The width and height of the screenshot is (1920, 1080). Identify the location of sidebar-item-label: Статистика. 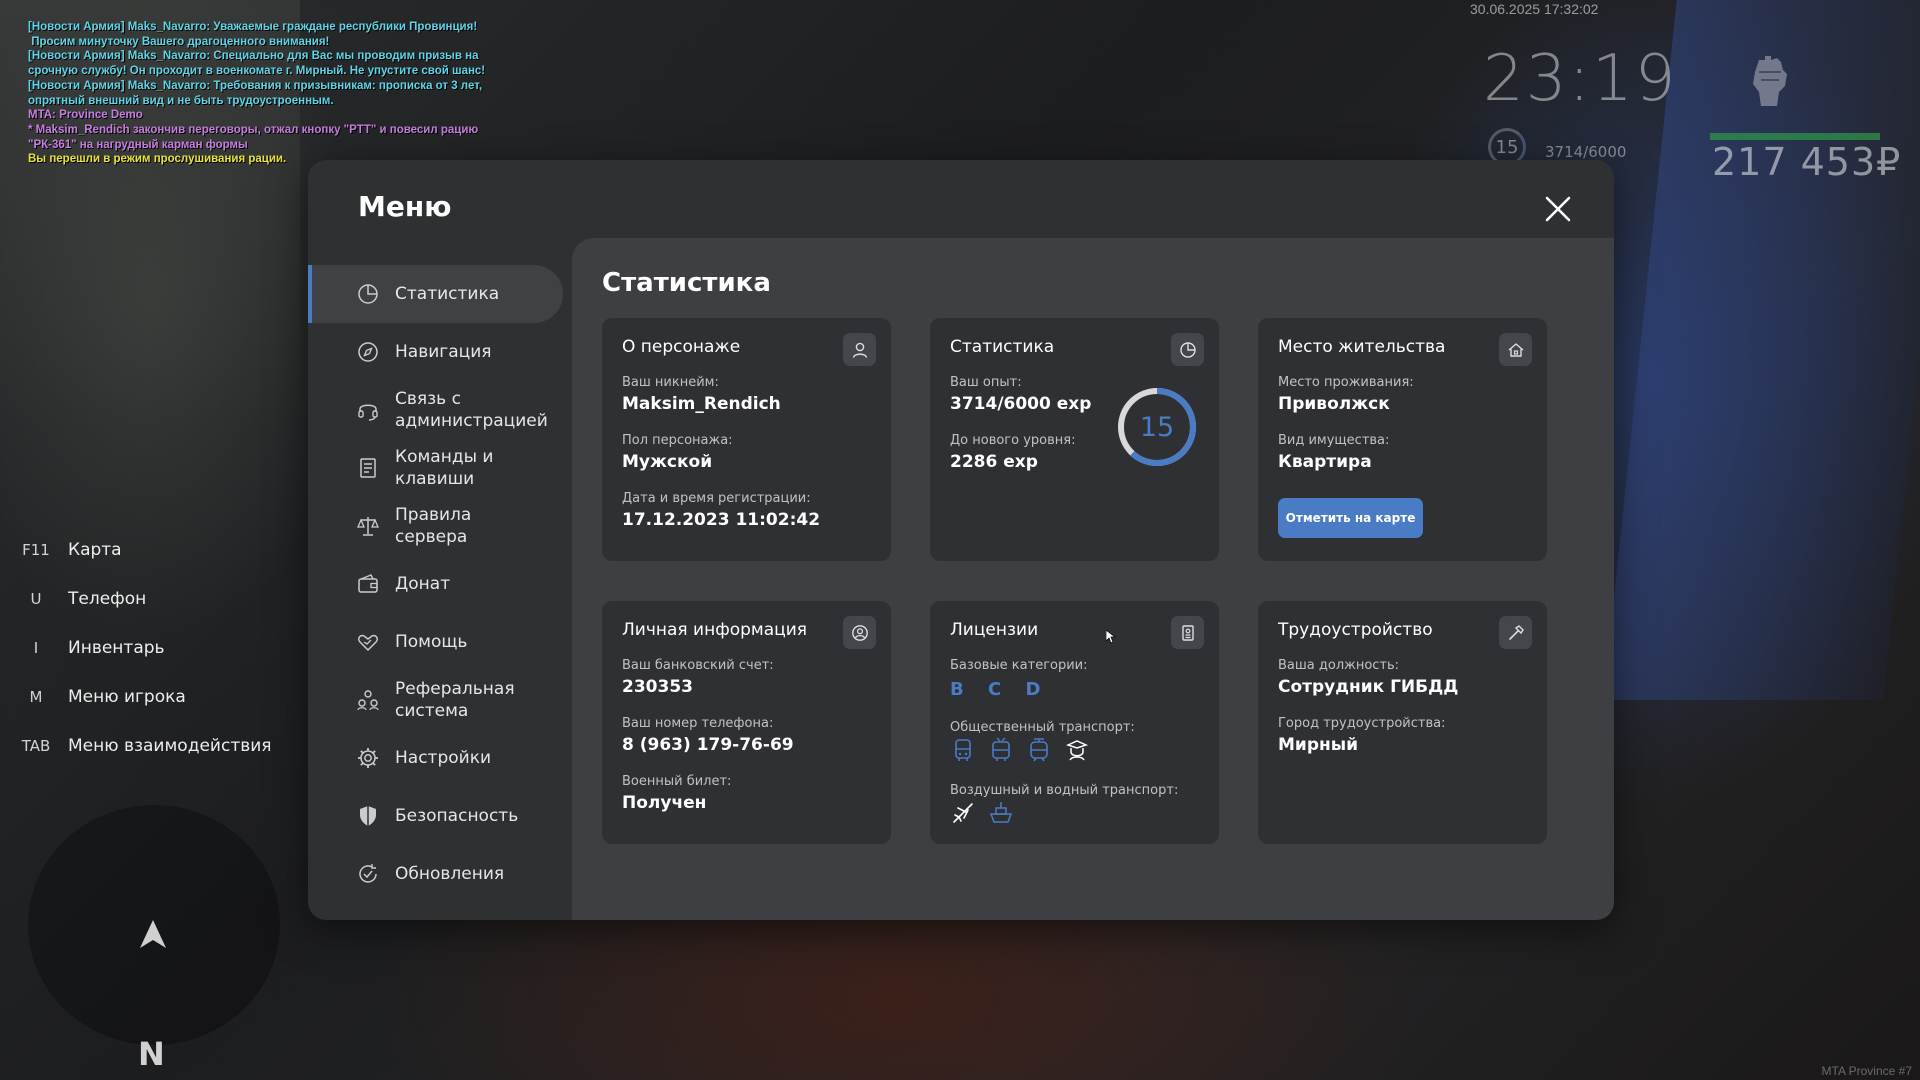
(447, 294).